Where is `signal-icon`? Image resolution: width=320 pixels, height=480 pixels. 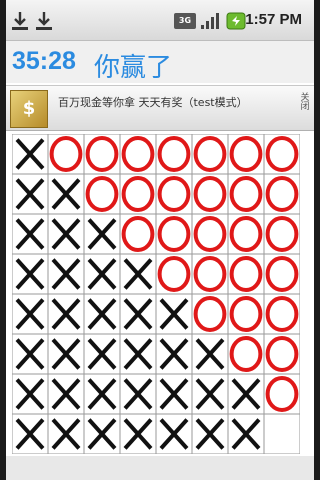
signal-icon is located at coordinates (210, 21).